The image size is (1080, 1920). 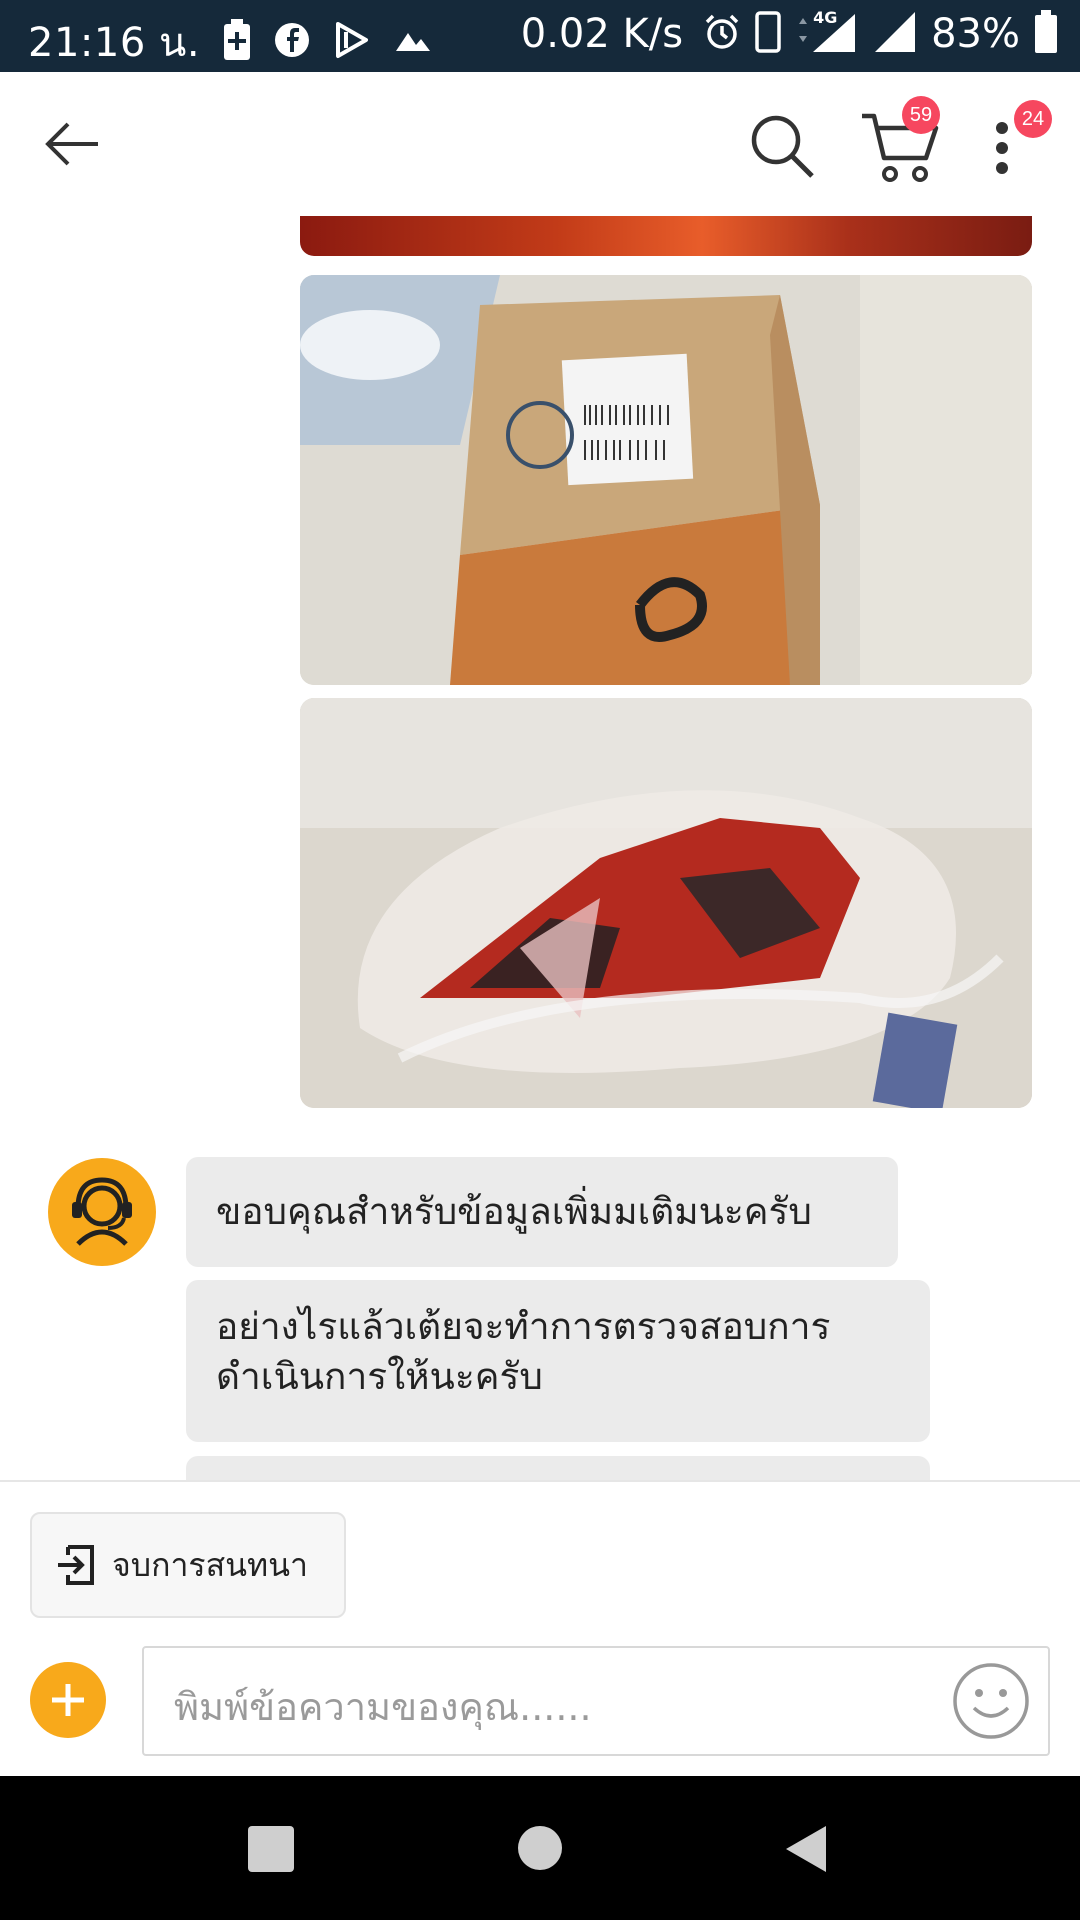 I want to click on signal-4g-icon: 4G, so click(x=827, y=33).